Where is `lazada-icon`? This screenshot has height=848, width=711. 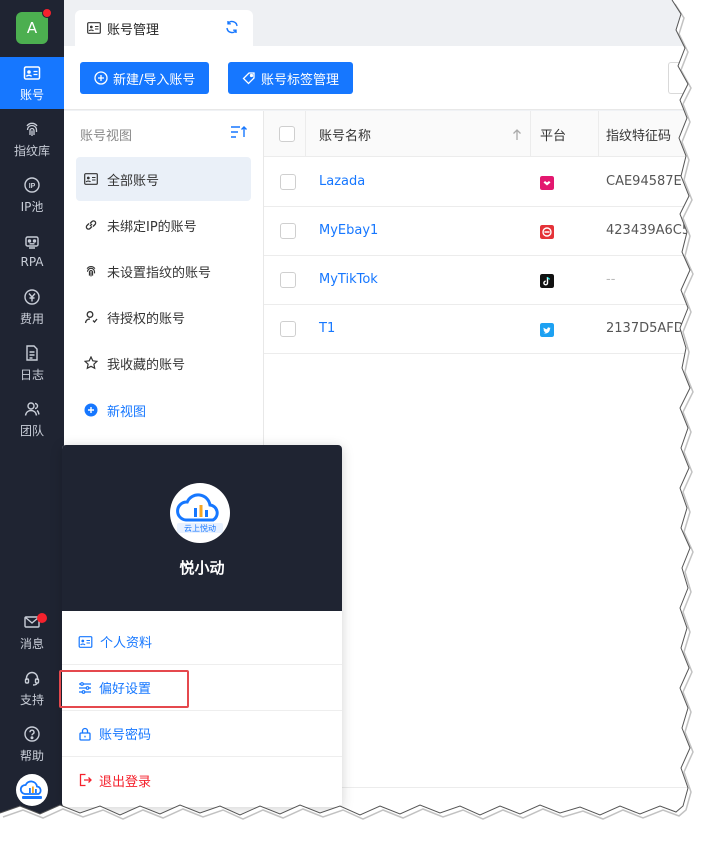 lazada-icon is located at coordinates (547, 183).